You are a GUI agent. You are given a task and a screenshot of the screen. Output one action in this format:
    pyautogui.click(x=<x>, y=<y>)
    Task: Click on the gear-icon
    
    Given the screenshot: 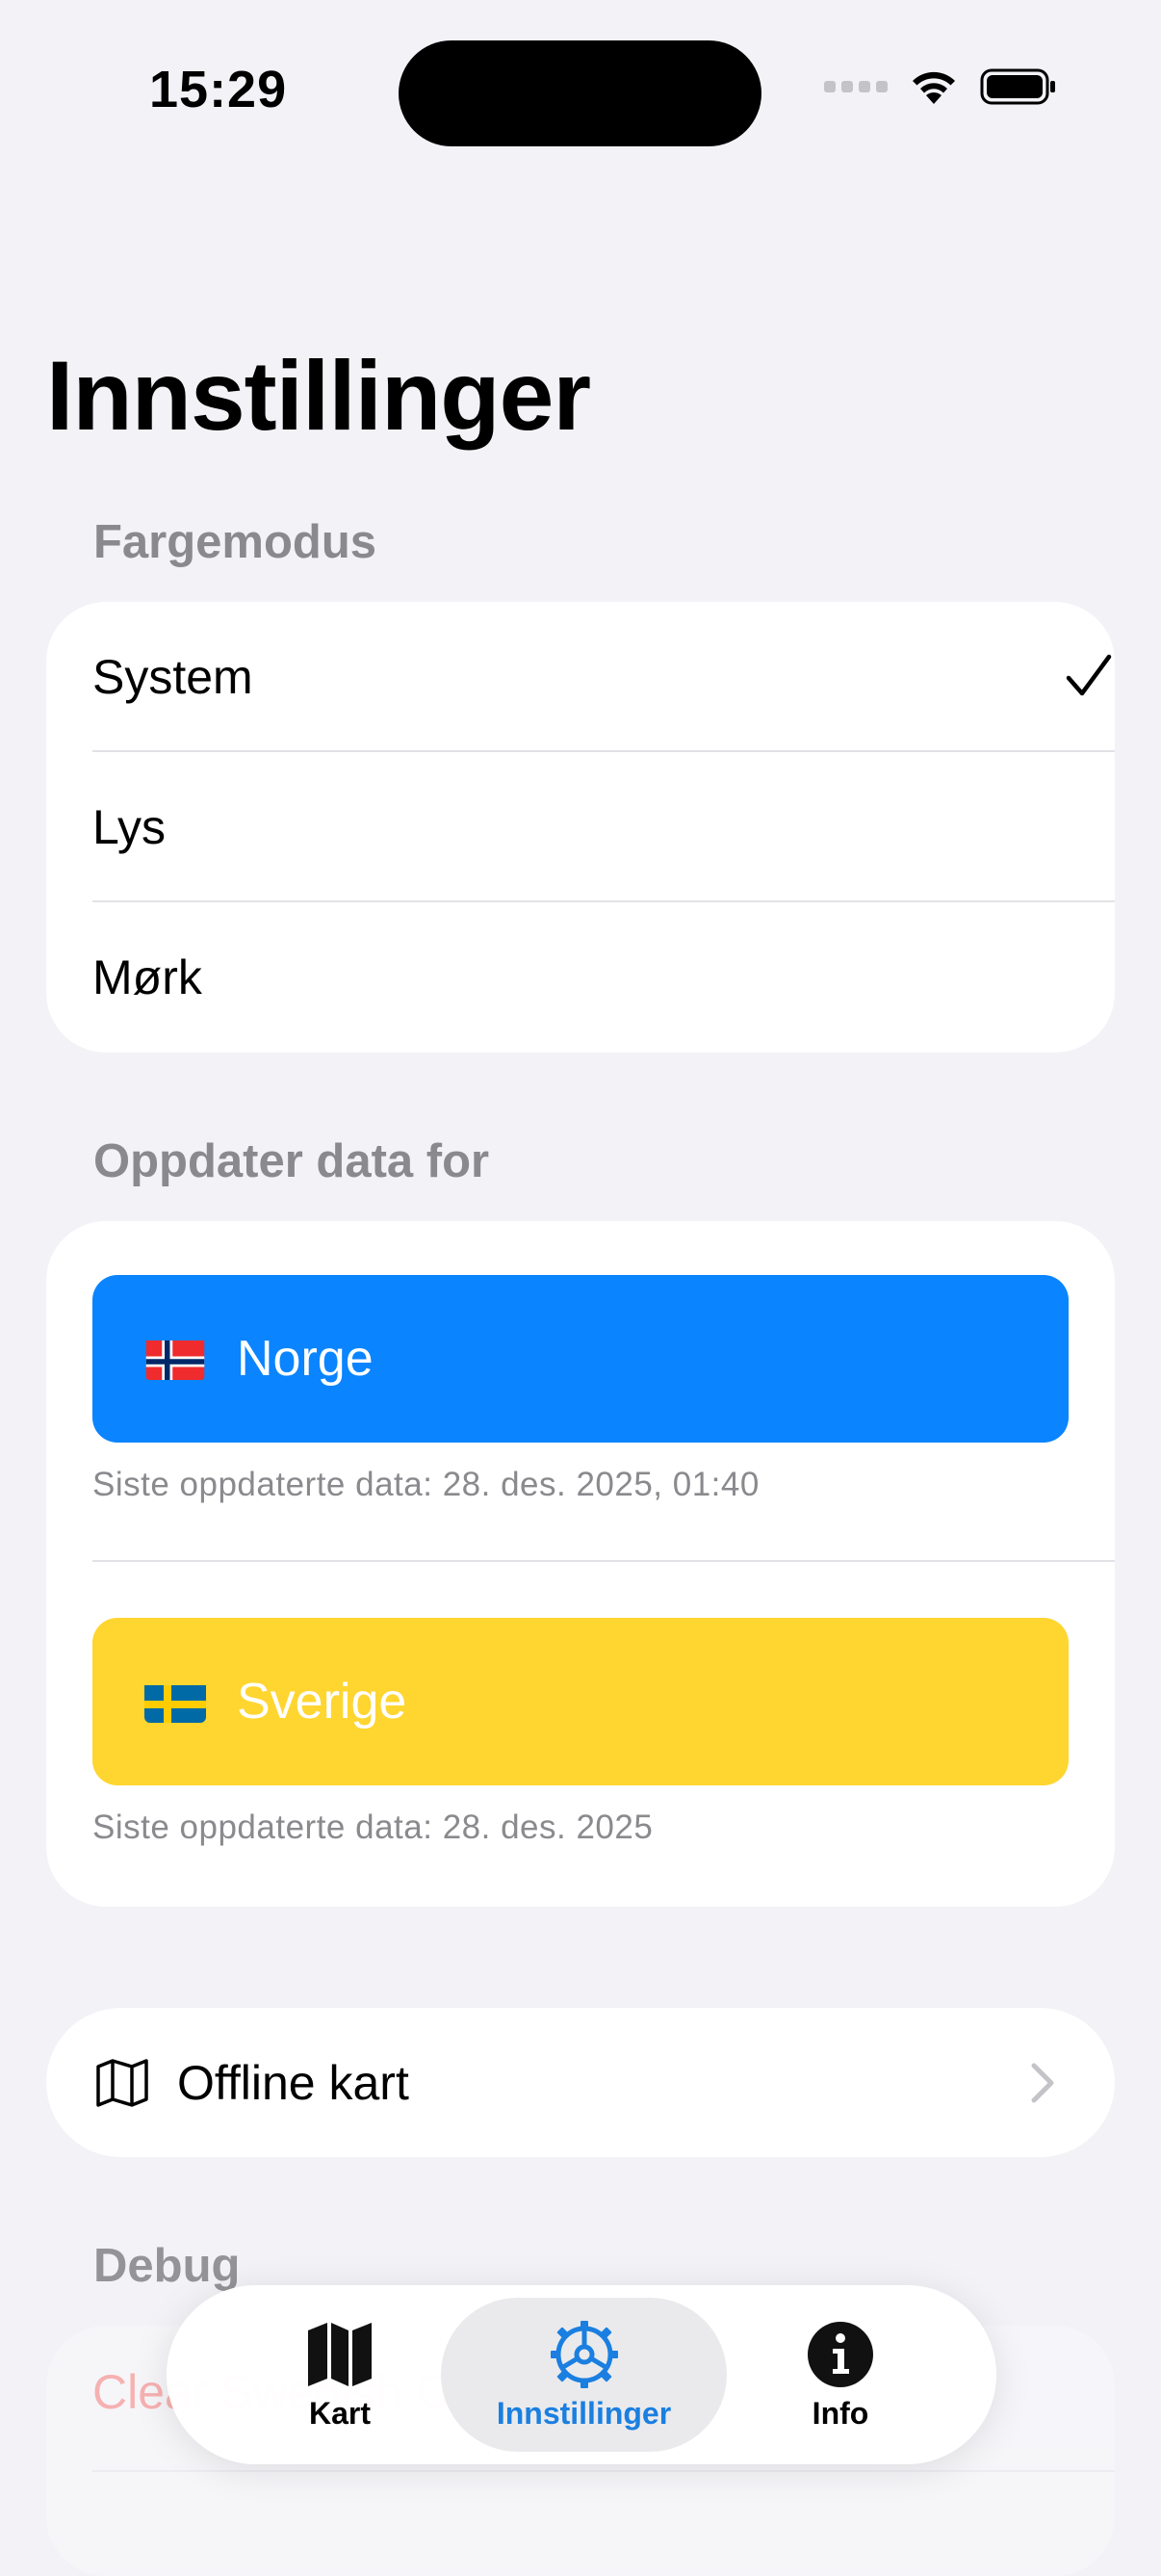 What is the action you would take?
    pyautogui.click(x=584, y=2354)
    